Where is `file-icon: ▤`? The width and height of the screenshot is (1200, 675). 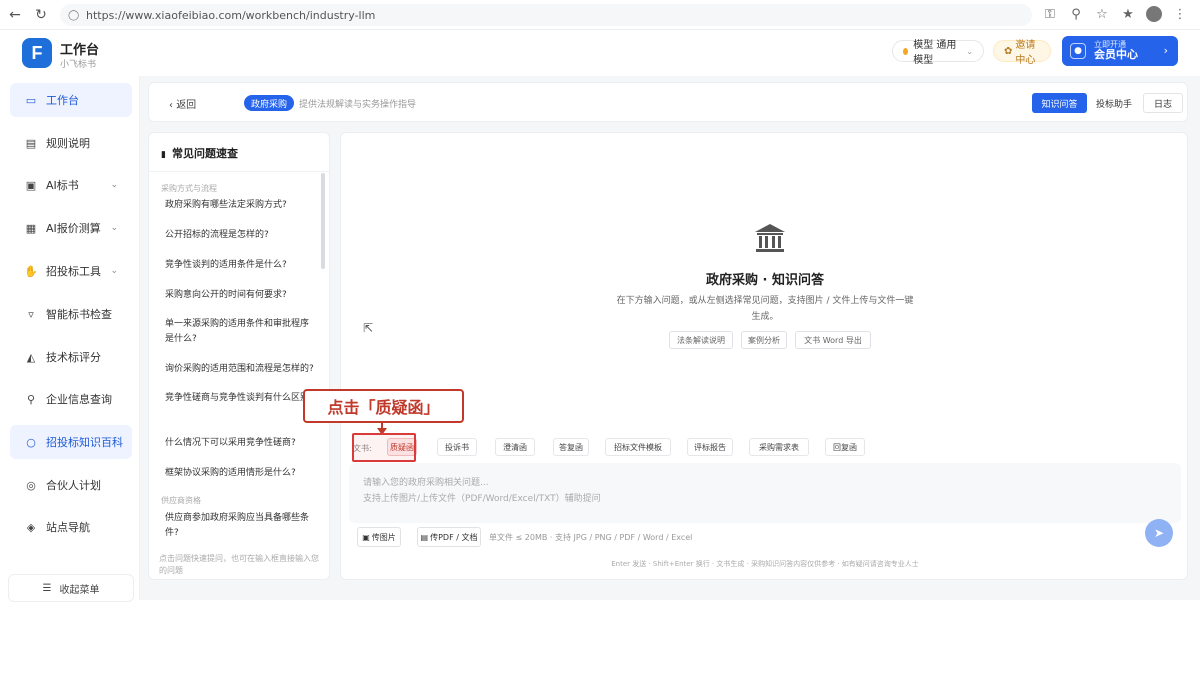 file-icon: ▤ is located at coordinates (424, 537).